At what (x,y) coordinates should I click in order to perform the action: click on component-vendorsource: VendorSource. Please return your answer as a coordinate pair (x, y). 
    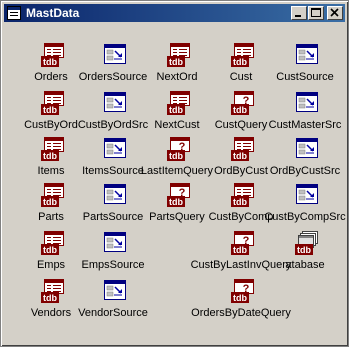
    Looking at the image, I should click on (113, 301).